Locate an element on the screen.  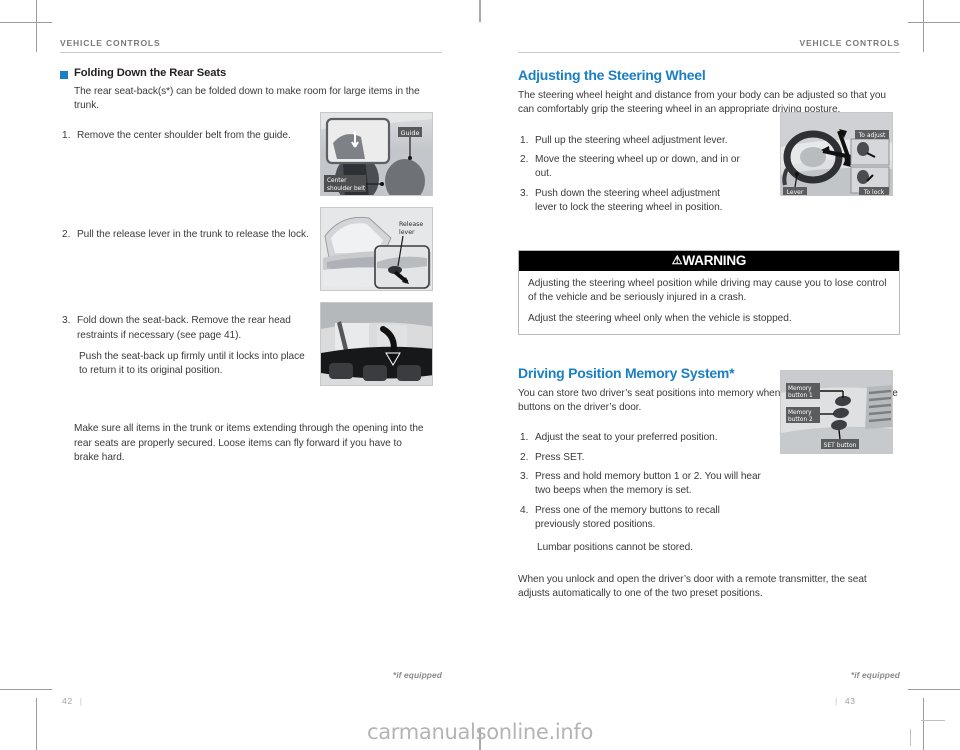
left-folio: 42 | is located at coordinates (76, 701).